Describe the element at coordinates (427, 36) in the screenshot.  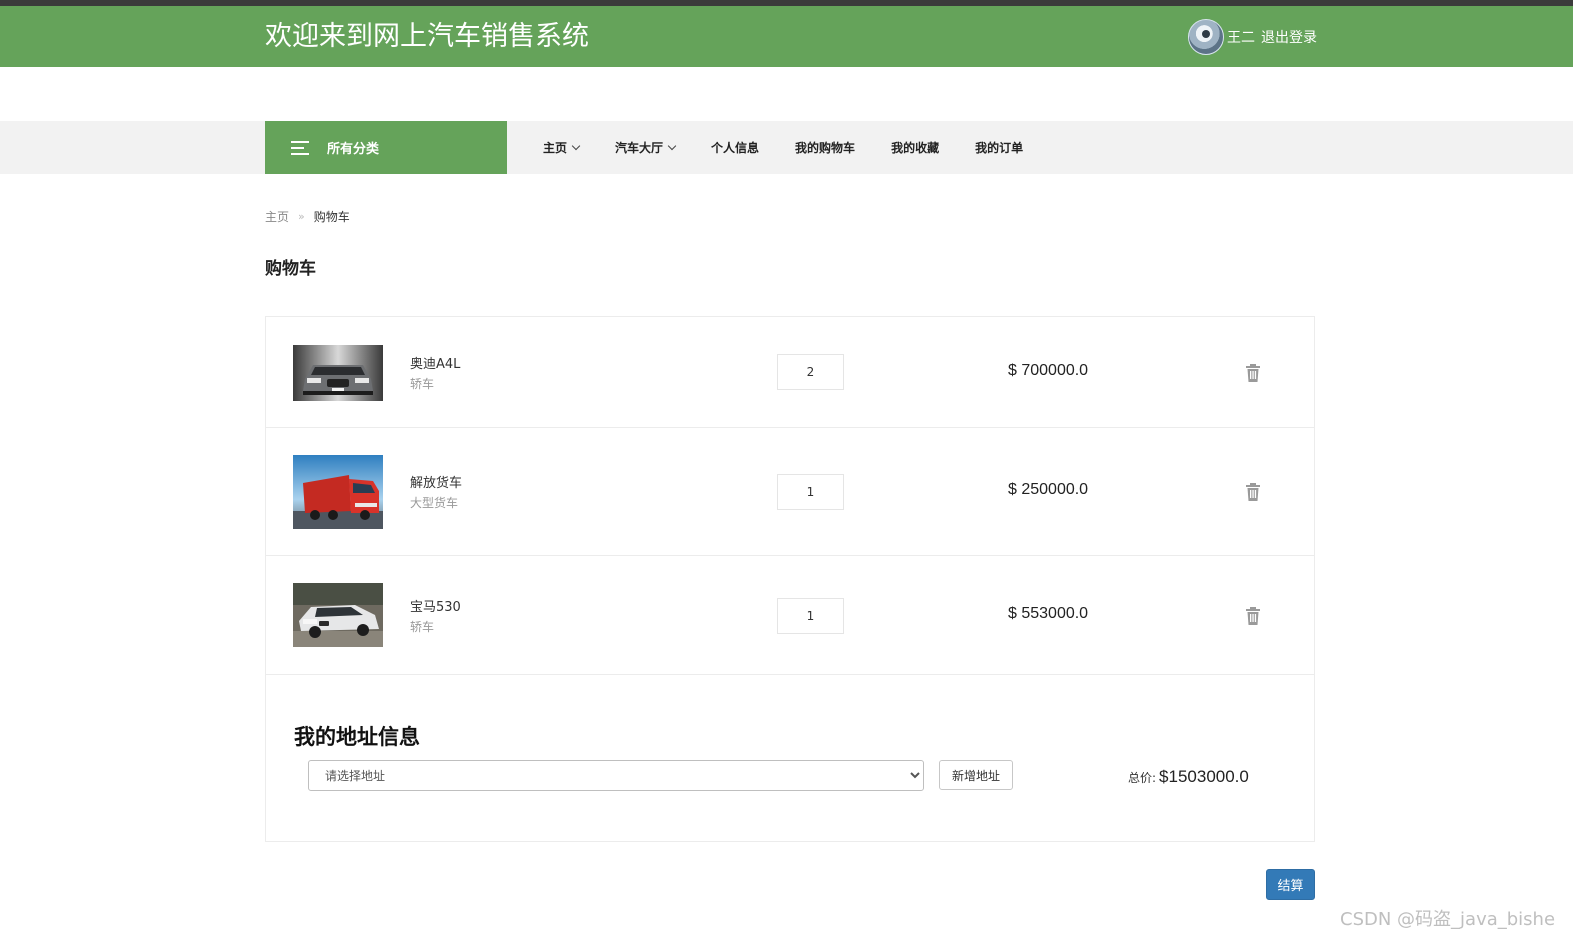
I see `site-title: 欢迎来到网上汽车销售系统` at that location.